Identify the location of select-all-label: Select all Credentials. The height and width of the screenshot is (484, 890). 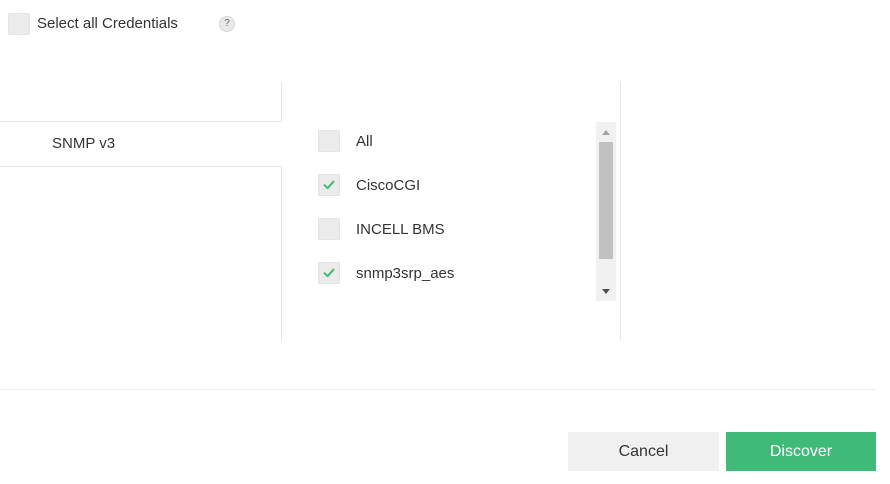
(107, 23).